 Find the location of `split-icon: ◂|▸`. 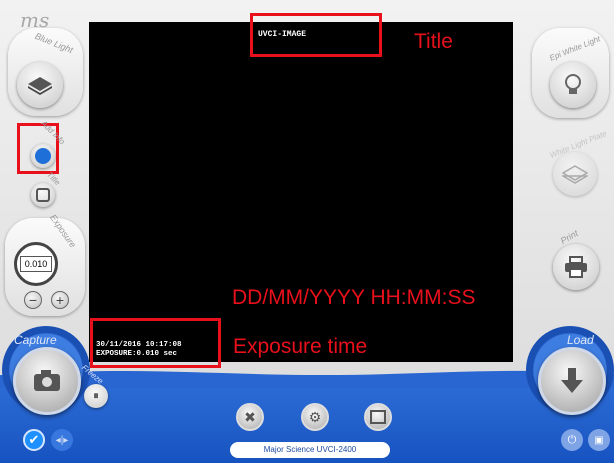

split-icon: ◂|▸ is located at coordinates (62, 440).